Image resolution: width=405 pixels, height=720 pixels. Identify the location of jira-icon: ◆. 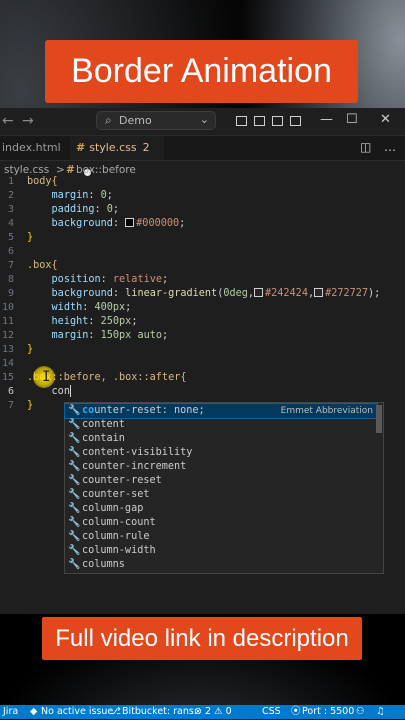
(34, 711).